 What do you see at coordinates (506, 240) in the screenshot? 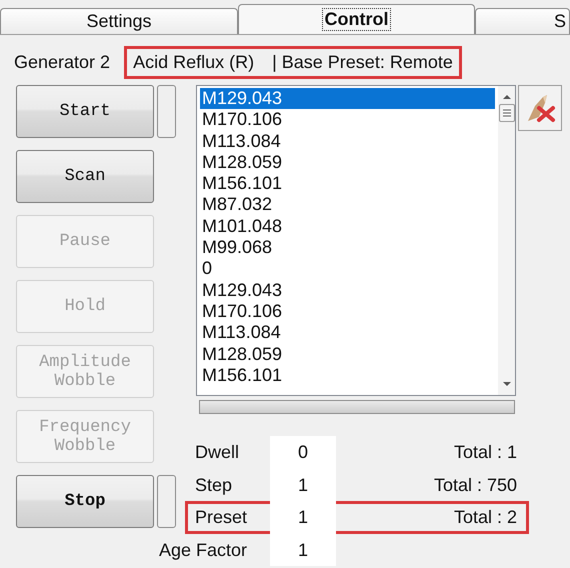
I see `scrollbar` at bounding box center [506, 240].